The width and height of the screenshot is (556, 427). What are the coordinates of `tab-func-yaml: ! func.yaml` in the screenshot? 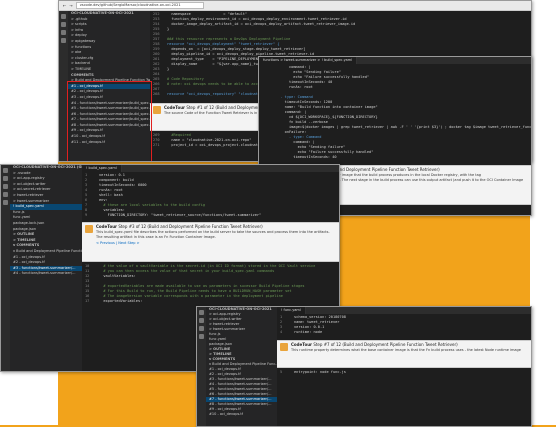 It's located at (291, 310).